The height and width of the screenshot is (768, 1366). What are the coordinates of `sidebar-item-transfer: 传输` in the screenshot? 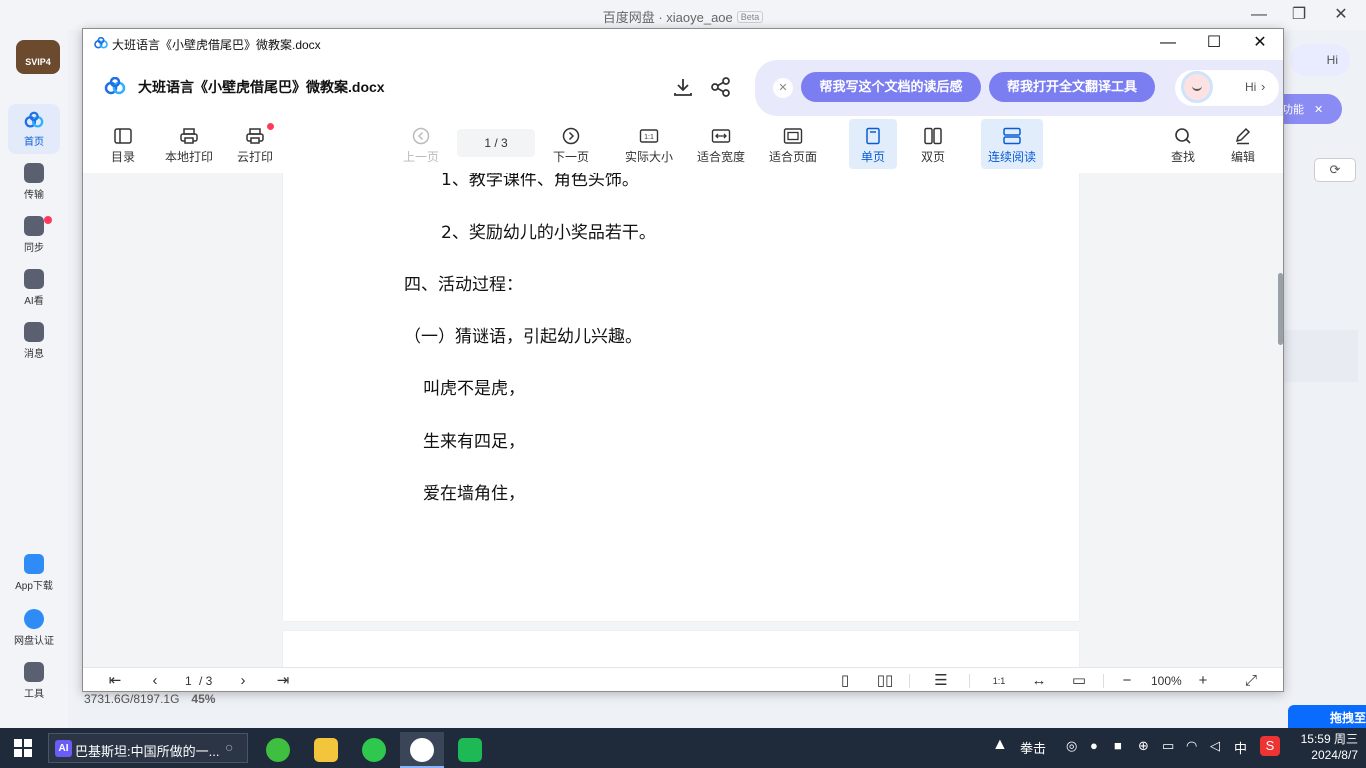 It's located at (34, 182).